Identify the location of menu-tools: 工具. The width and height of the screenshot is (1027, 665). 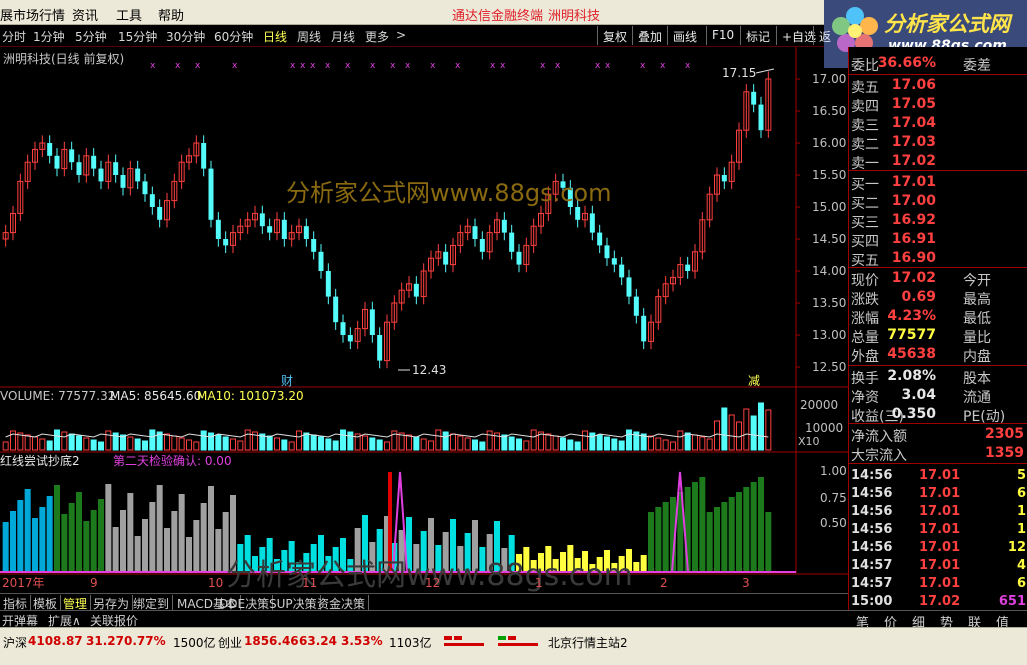
(129, 14).